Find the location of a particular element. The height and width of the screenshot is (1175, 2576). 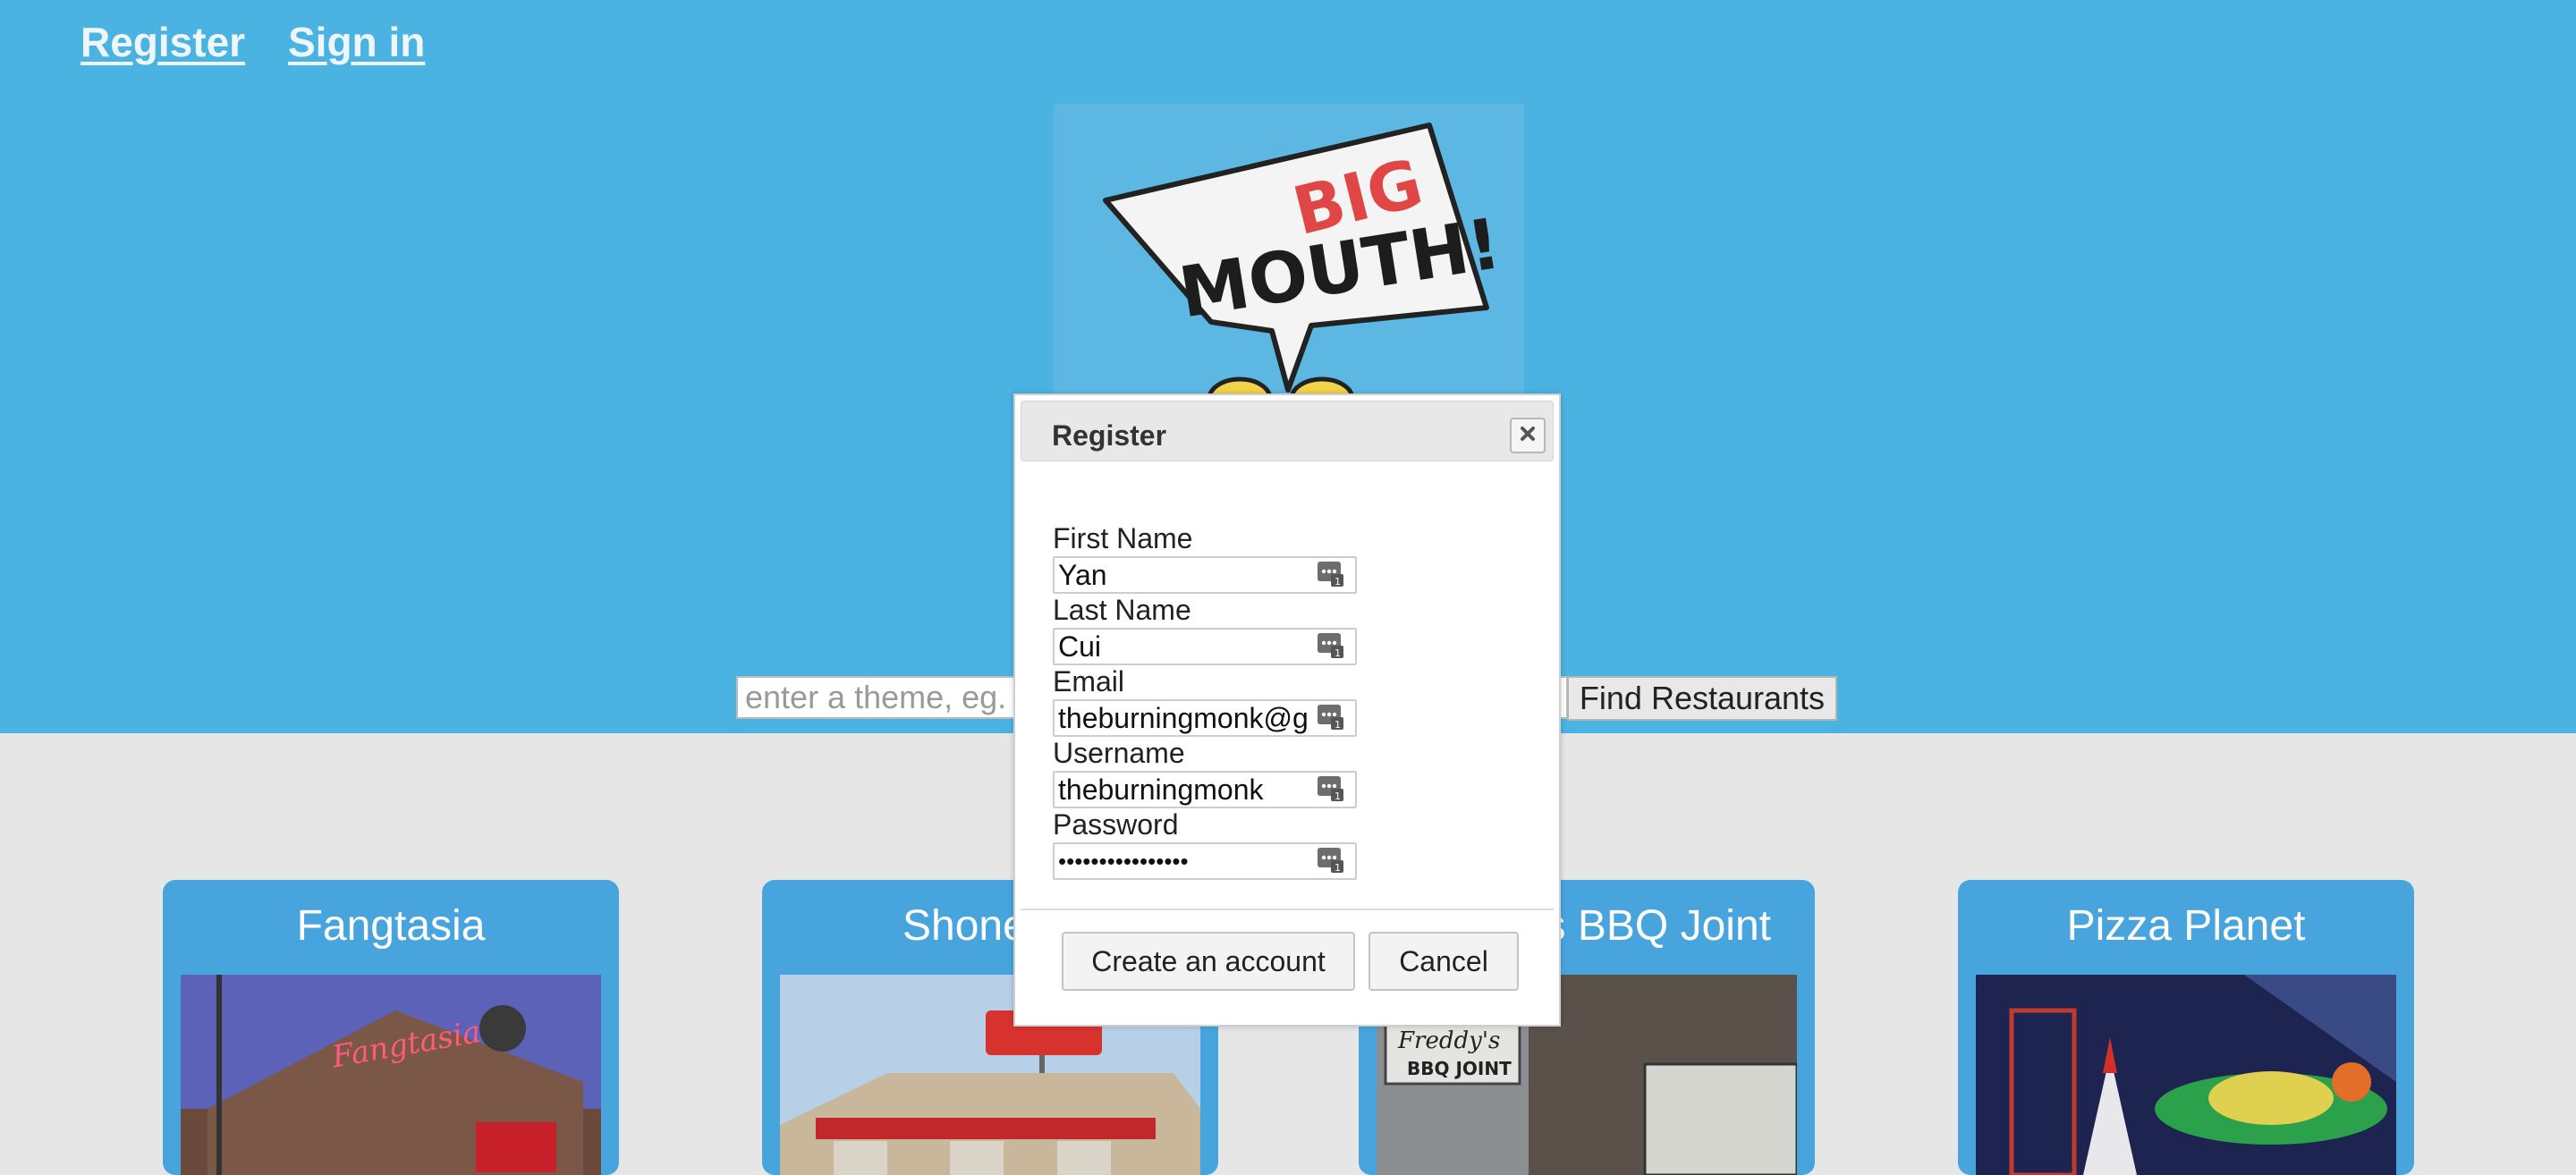

close-icon is located at coordinates (1528, 436).